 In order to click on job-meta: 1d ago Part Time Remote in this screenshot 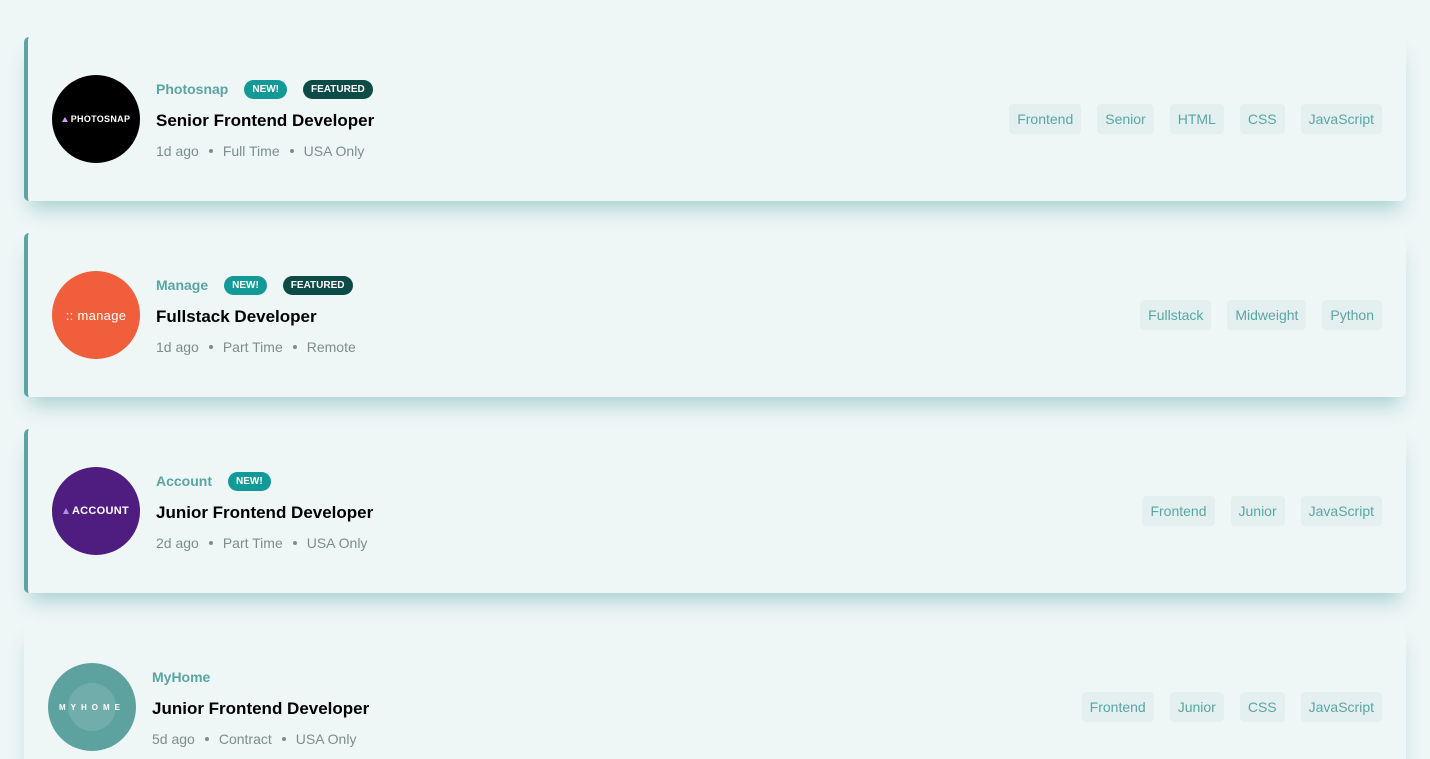, I will do `click(256, 347)`.